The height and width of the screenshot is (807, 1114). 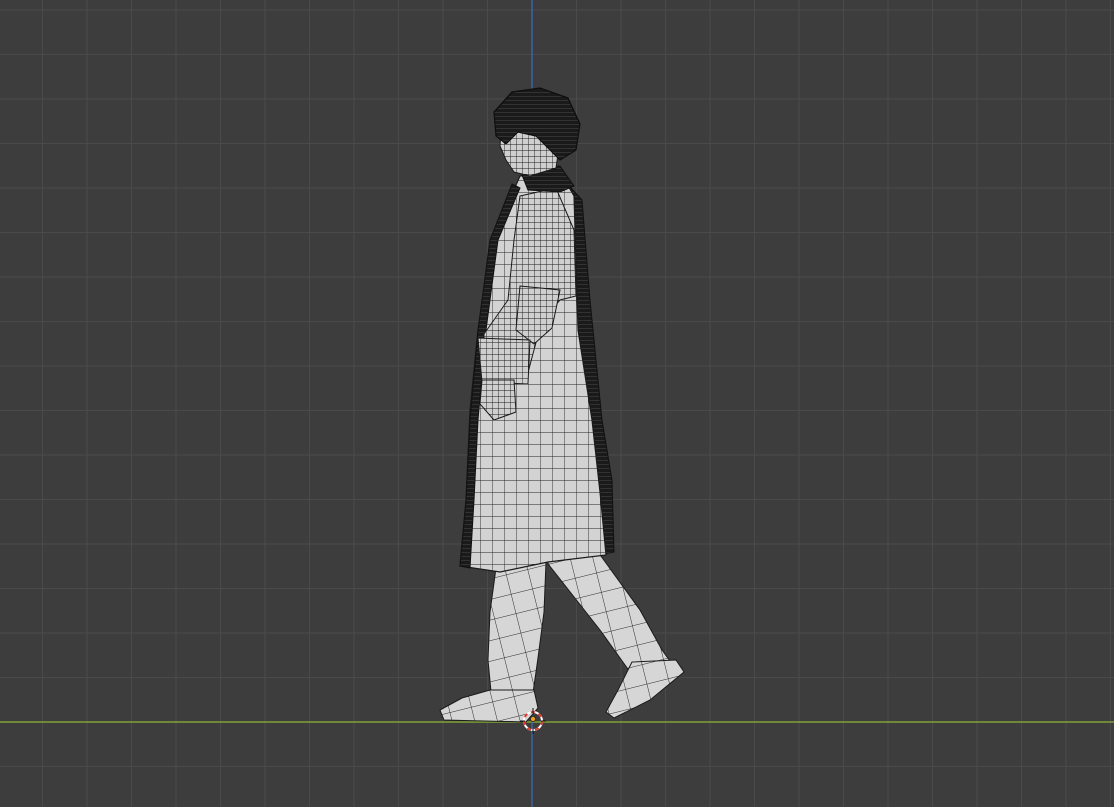 What do you see at coordinates (489, 706) in the screenshot?
I see `character-left-shoe` at bounding box center [489, 706].